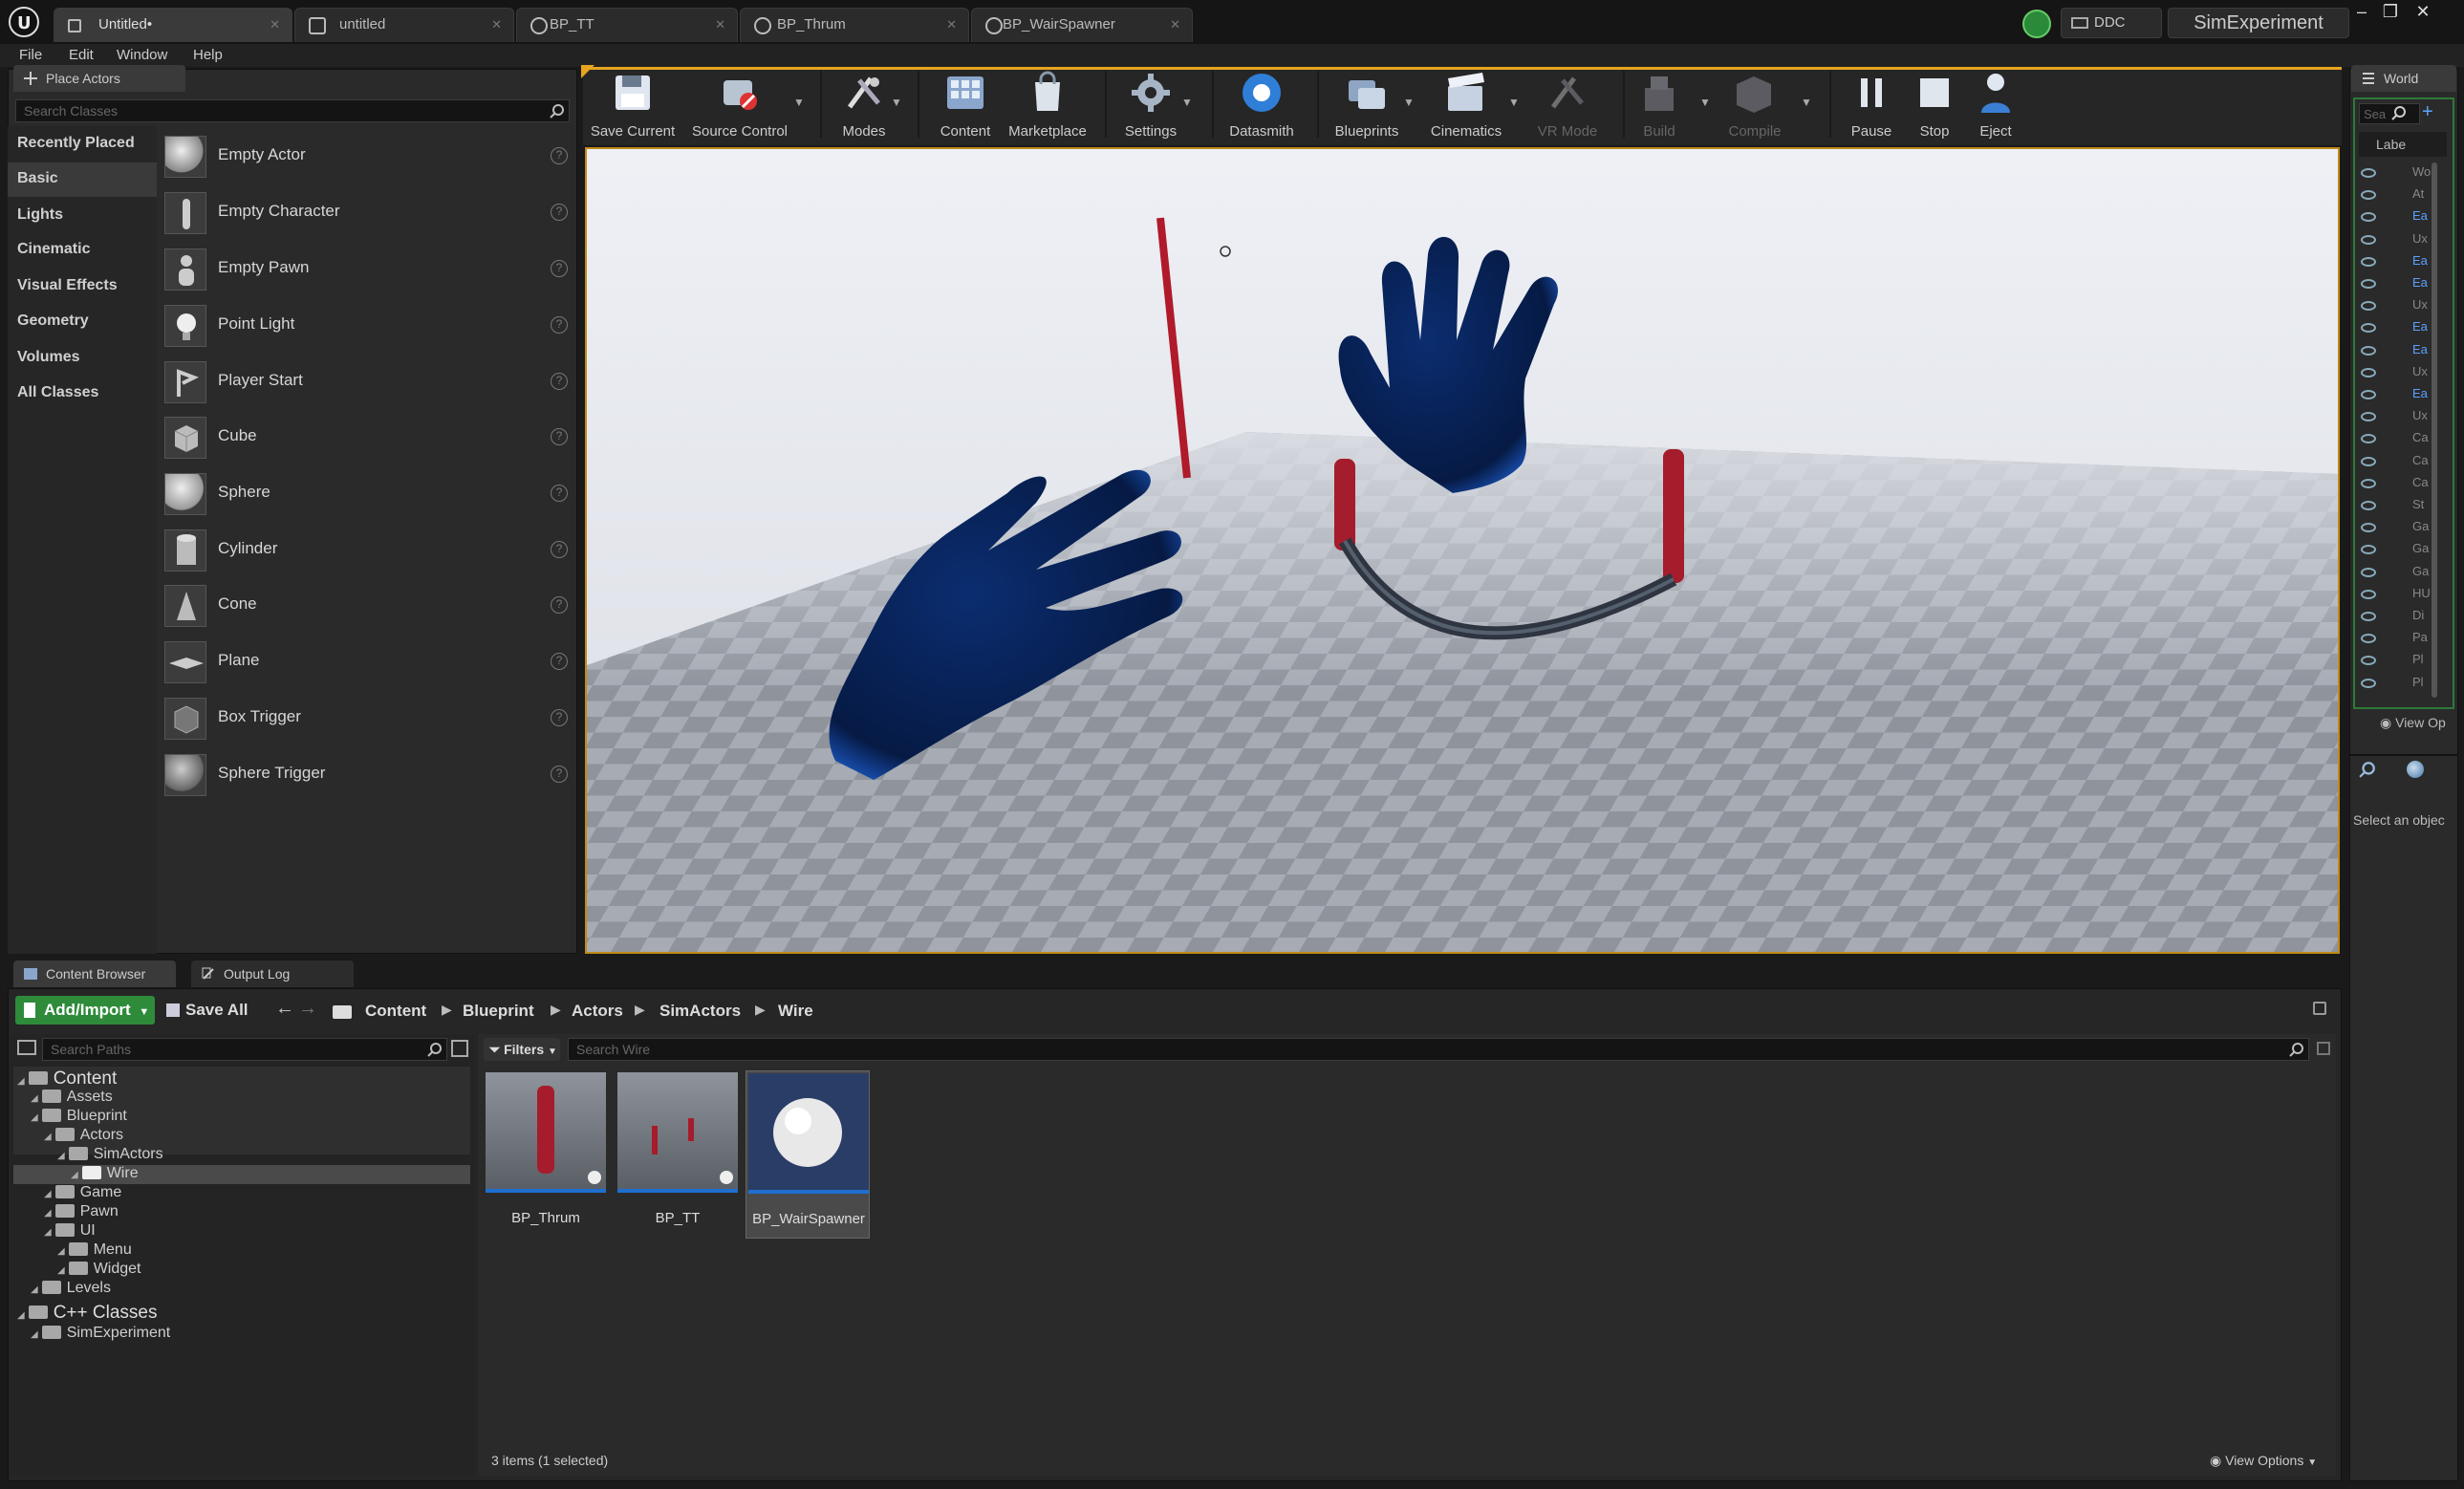 This screenshot has height=1489, width=2464. What do you see at coordinates (700, 1011) in the screenshot?
I see `breadcrumb-simactors: SimActors` at bounding box center [700, 1011].